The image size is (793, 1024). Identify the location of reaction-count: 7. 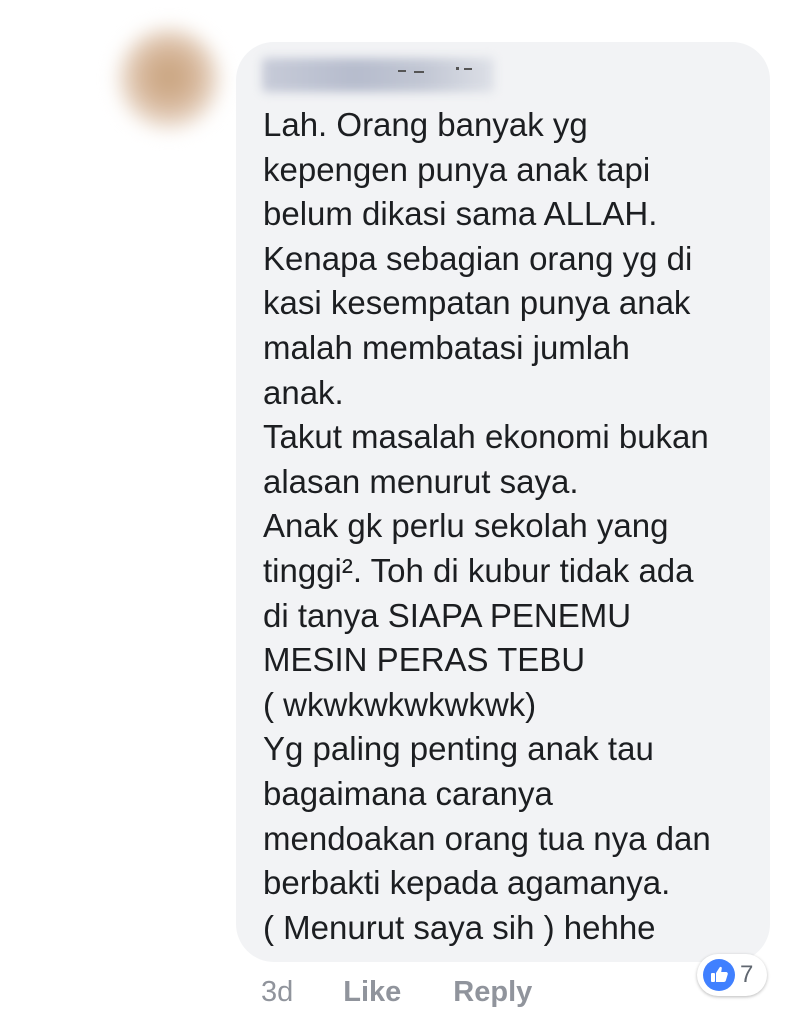
(747, 974).